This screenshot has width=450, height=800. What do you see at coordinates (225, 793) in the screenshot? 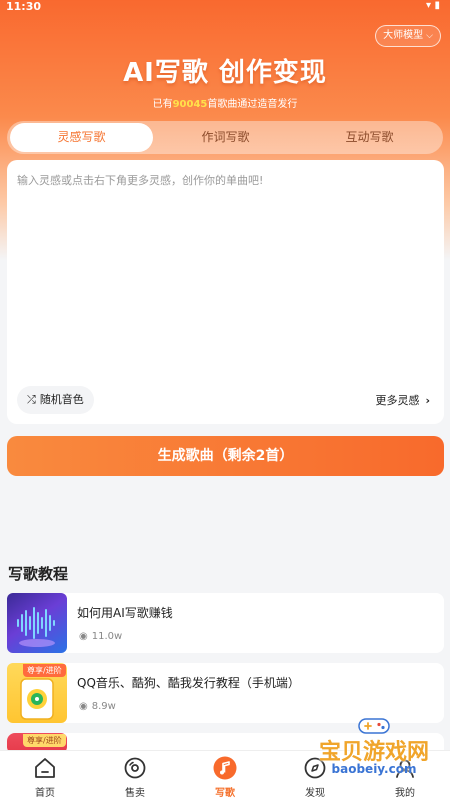
I see `nav-label: 写歌` at bounding box center [225, 793].